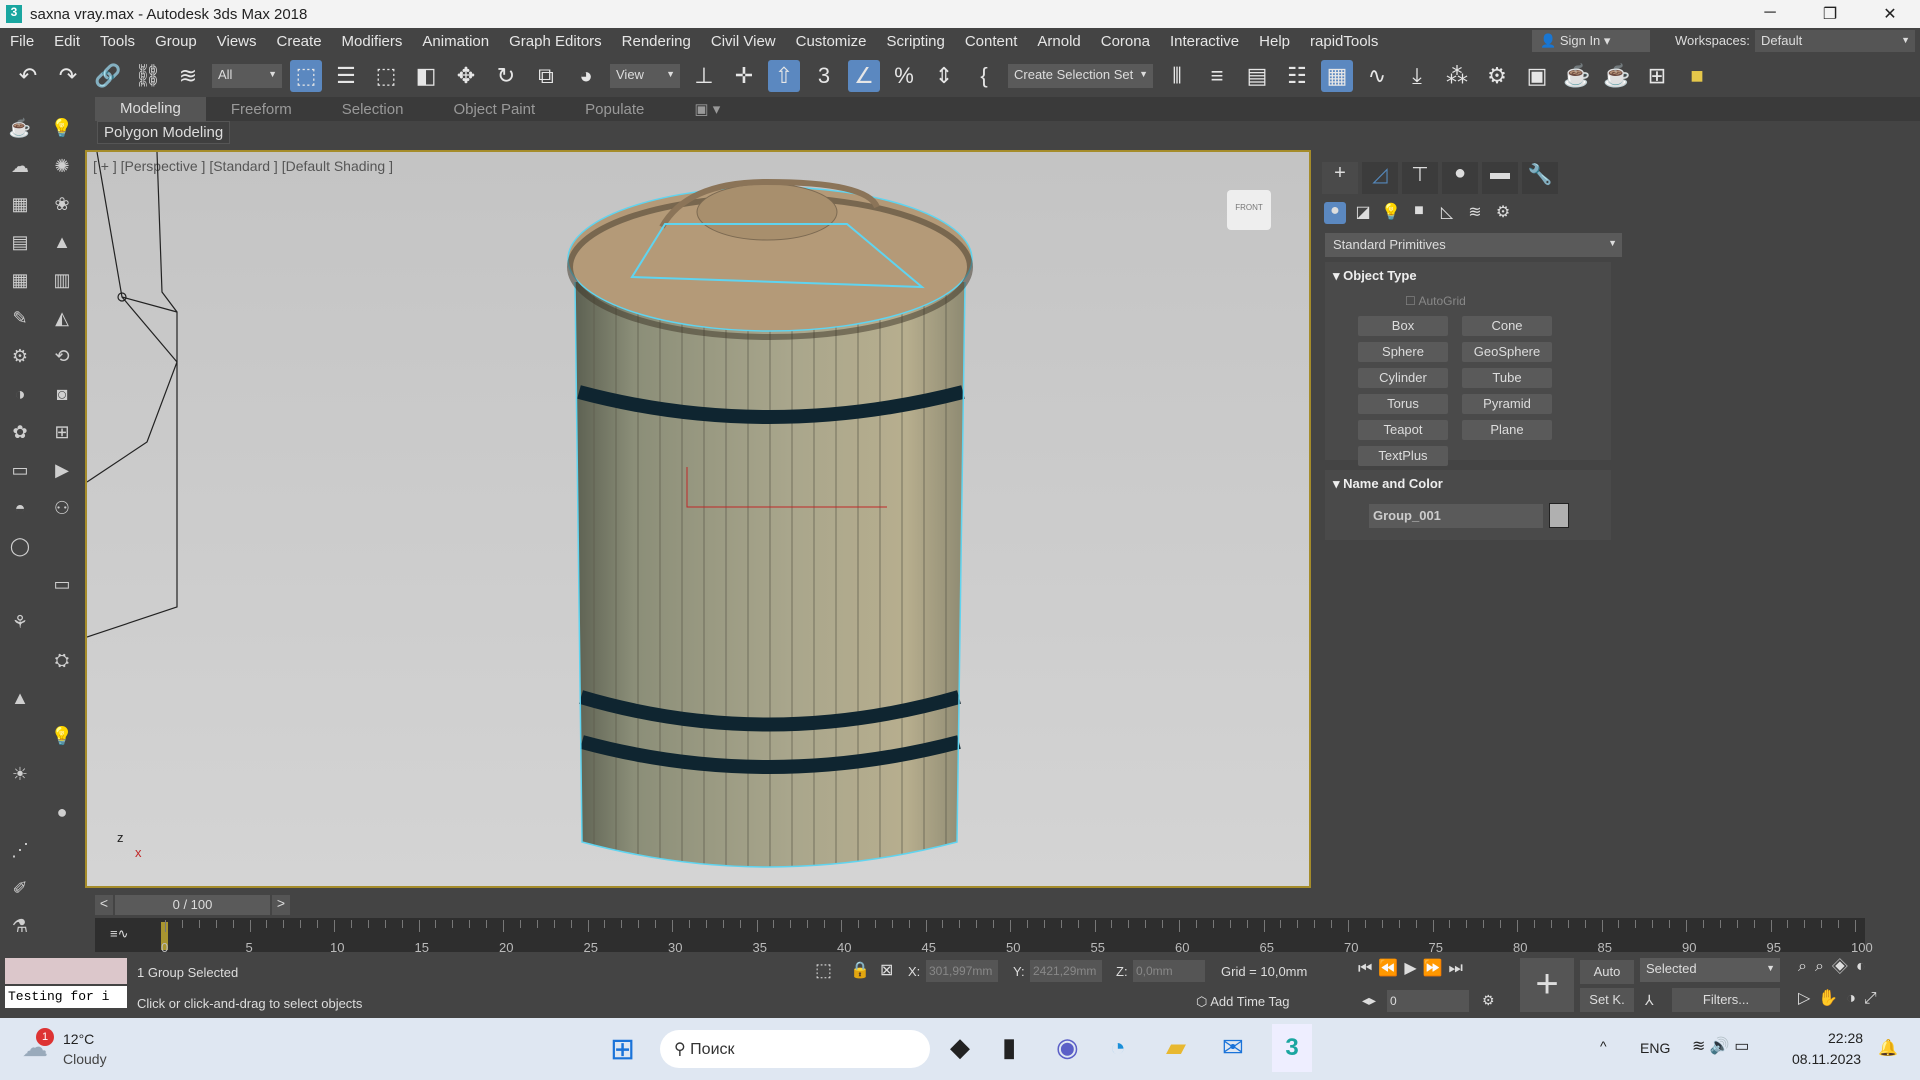  Describe the element at coordinates (426, 76) in the screenshot. I see `window-crossing-icon: ◧` at that location.